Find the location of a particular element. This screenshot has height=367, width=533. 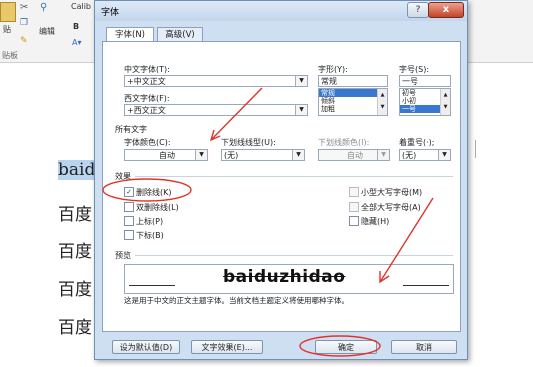

annotation-circle-ok is located at coordinates (340, 346).